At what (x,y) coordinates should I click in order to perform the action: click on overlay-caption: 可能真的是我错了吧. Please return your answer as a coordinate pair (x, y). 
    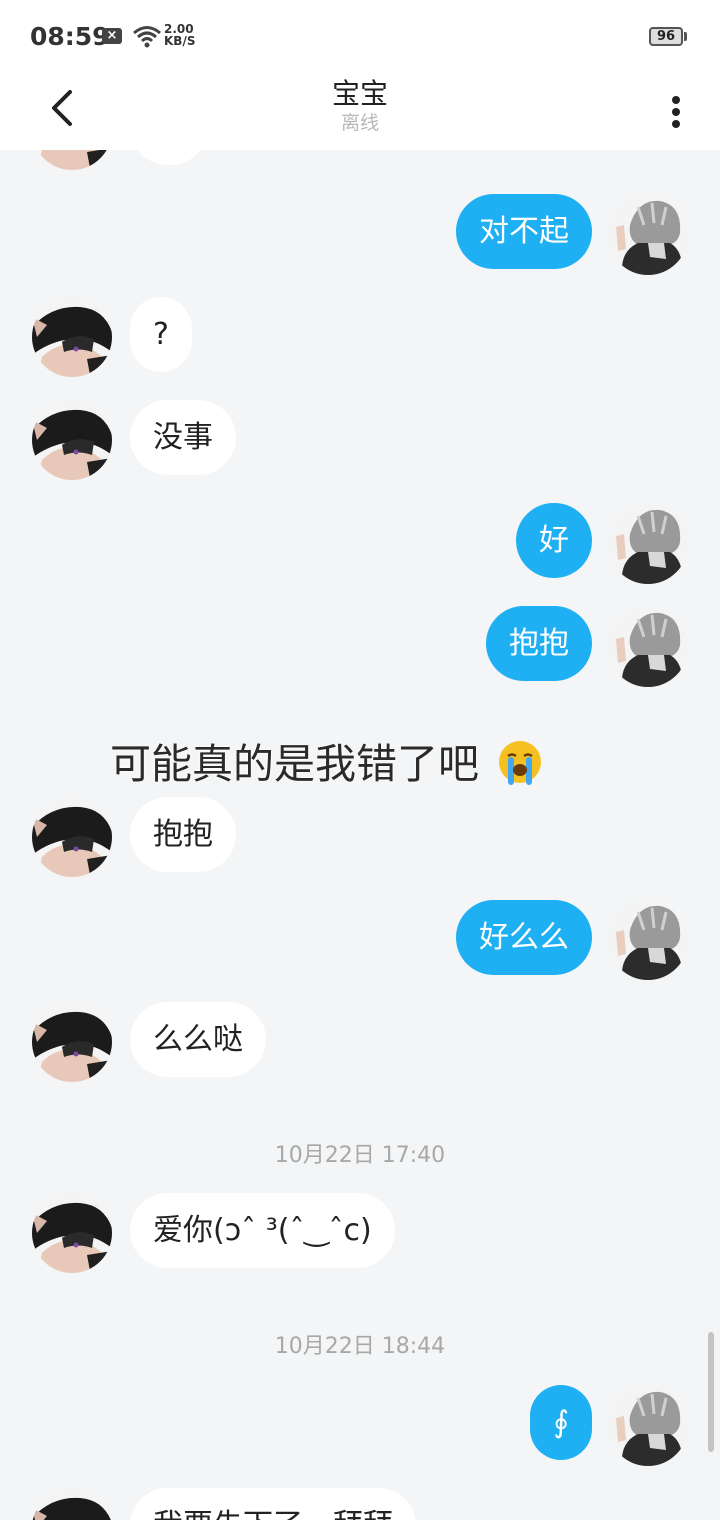
    Looking at the image, I should click on (327, 760).